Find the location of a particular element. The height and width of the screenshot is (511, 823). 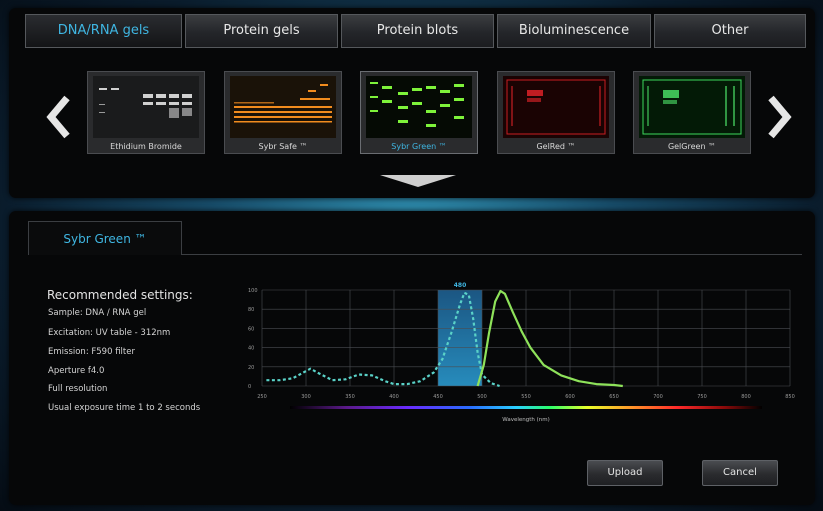

setting-exposure: Usual exposure time 1 to 2 seconds is located at coordinates (124, 408).